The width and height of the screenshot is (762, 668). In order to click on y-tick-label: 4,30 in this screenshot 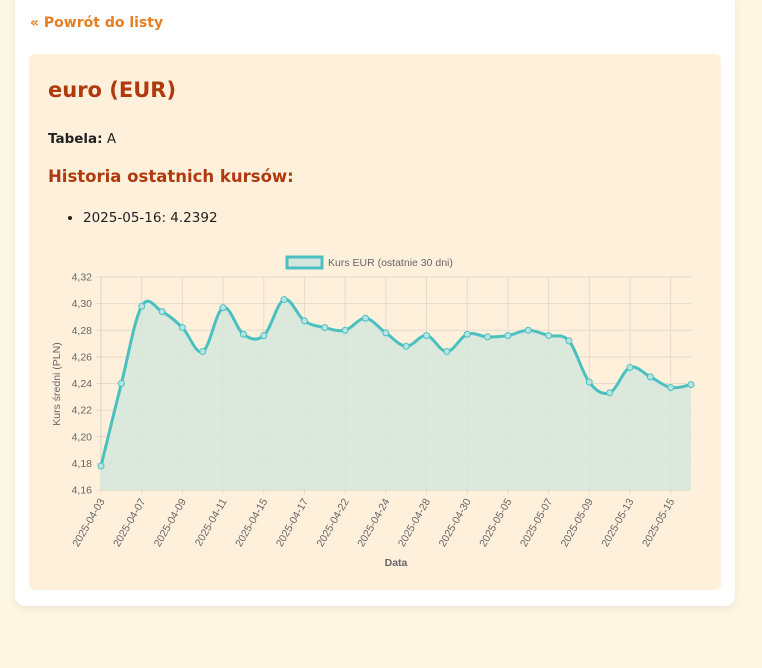, I will do `click(82, 304)`.